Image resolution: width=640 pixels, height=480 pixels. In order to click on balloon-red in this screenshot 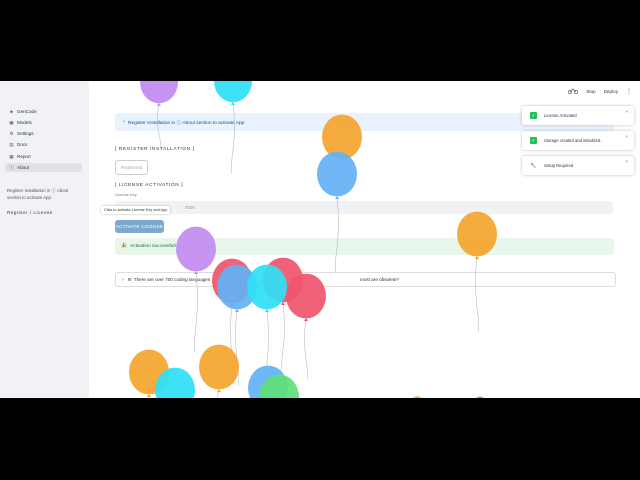, I will do `click(306, 326)`.